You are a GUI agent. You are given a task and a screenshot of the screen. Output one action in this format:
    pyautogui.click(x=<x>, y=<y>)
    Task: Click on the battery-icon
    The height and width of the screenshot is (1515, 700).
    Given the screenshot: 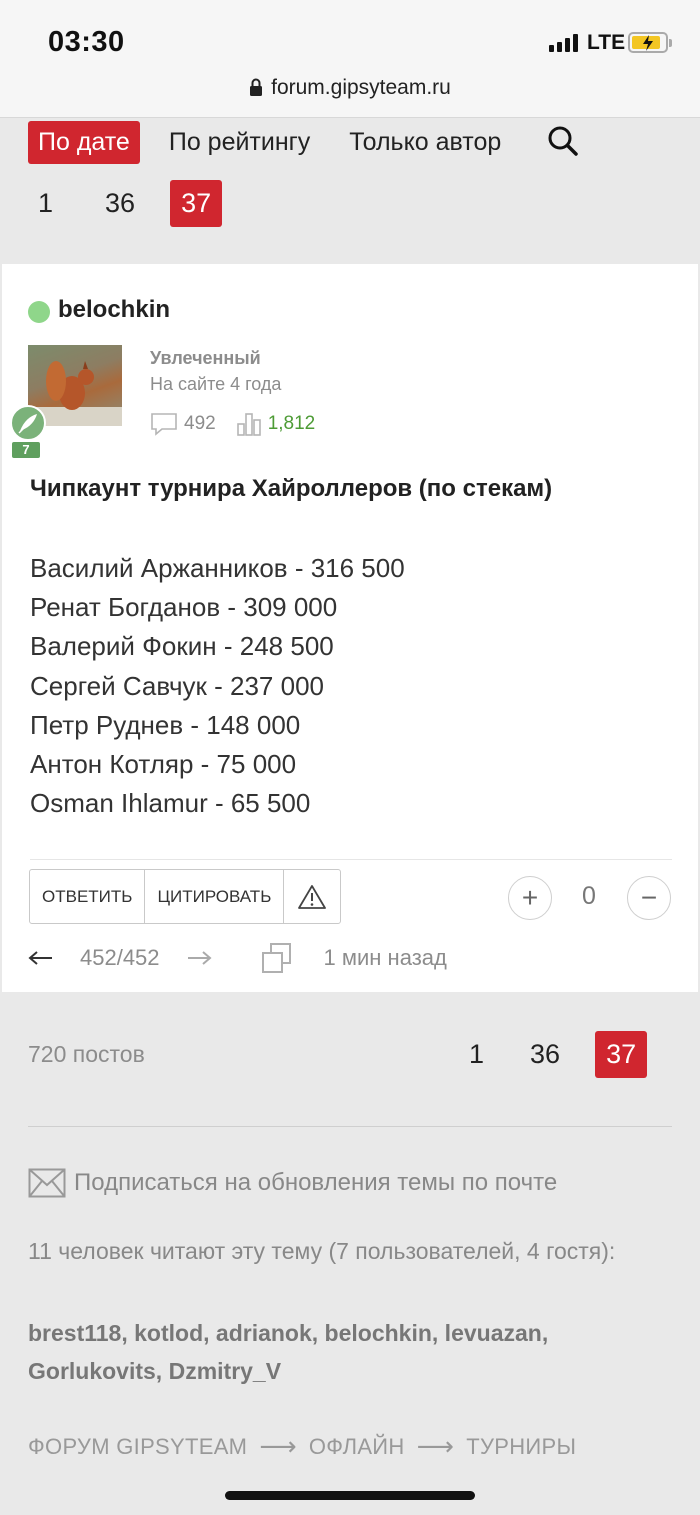 What is the action you would take?
    pyautogui.click(x=650, y=42)
    